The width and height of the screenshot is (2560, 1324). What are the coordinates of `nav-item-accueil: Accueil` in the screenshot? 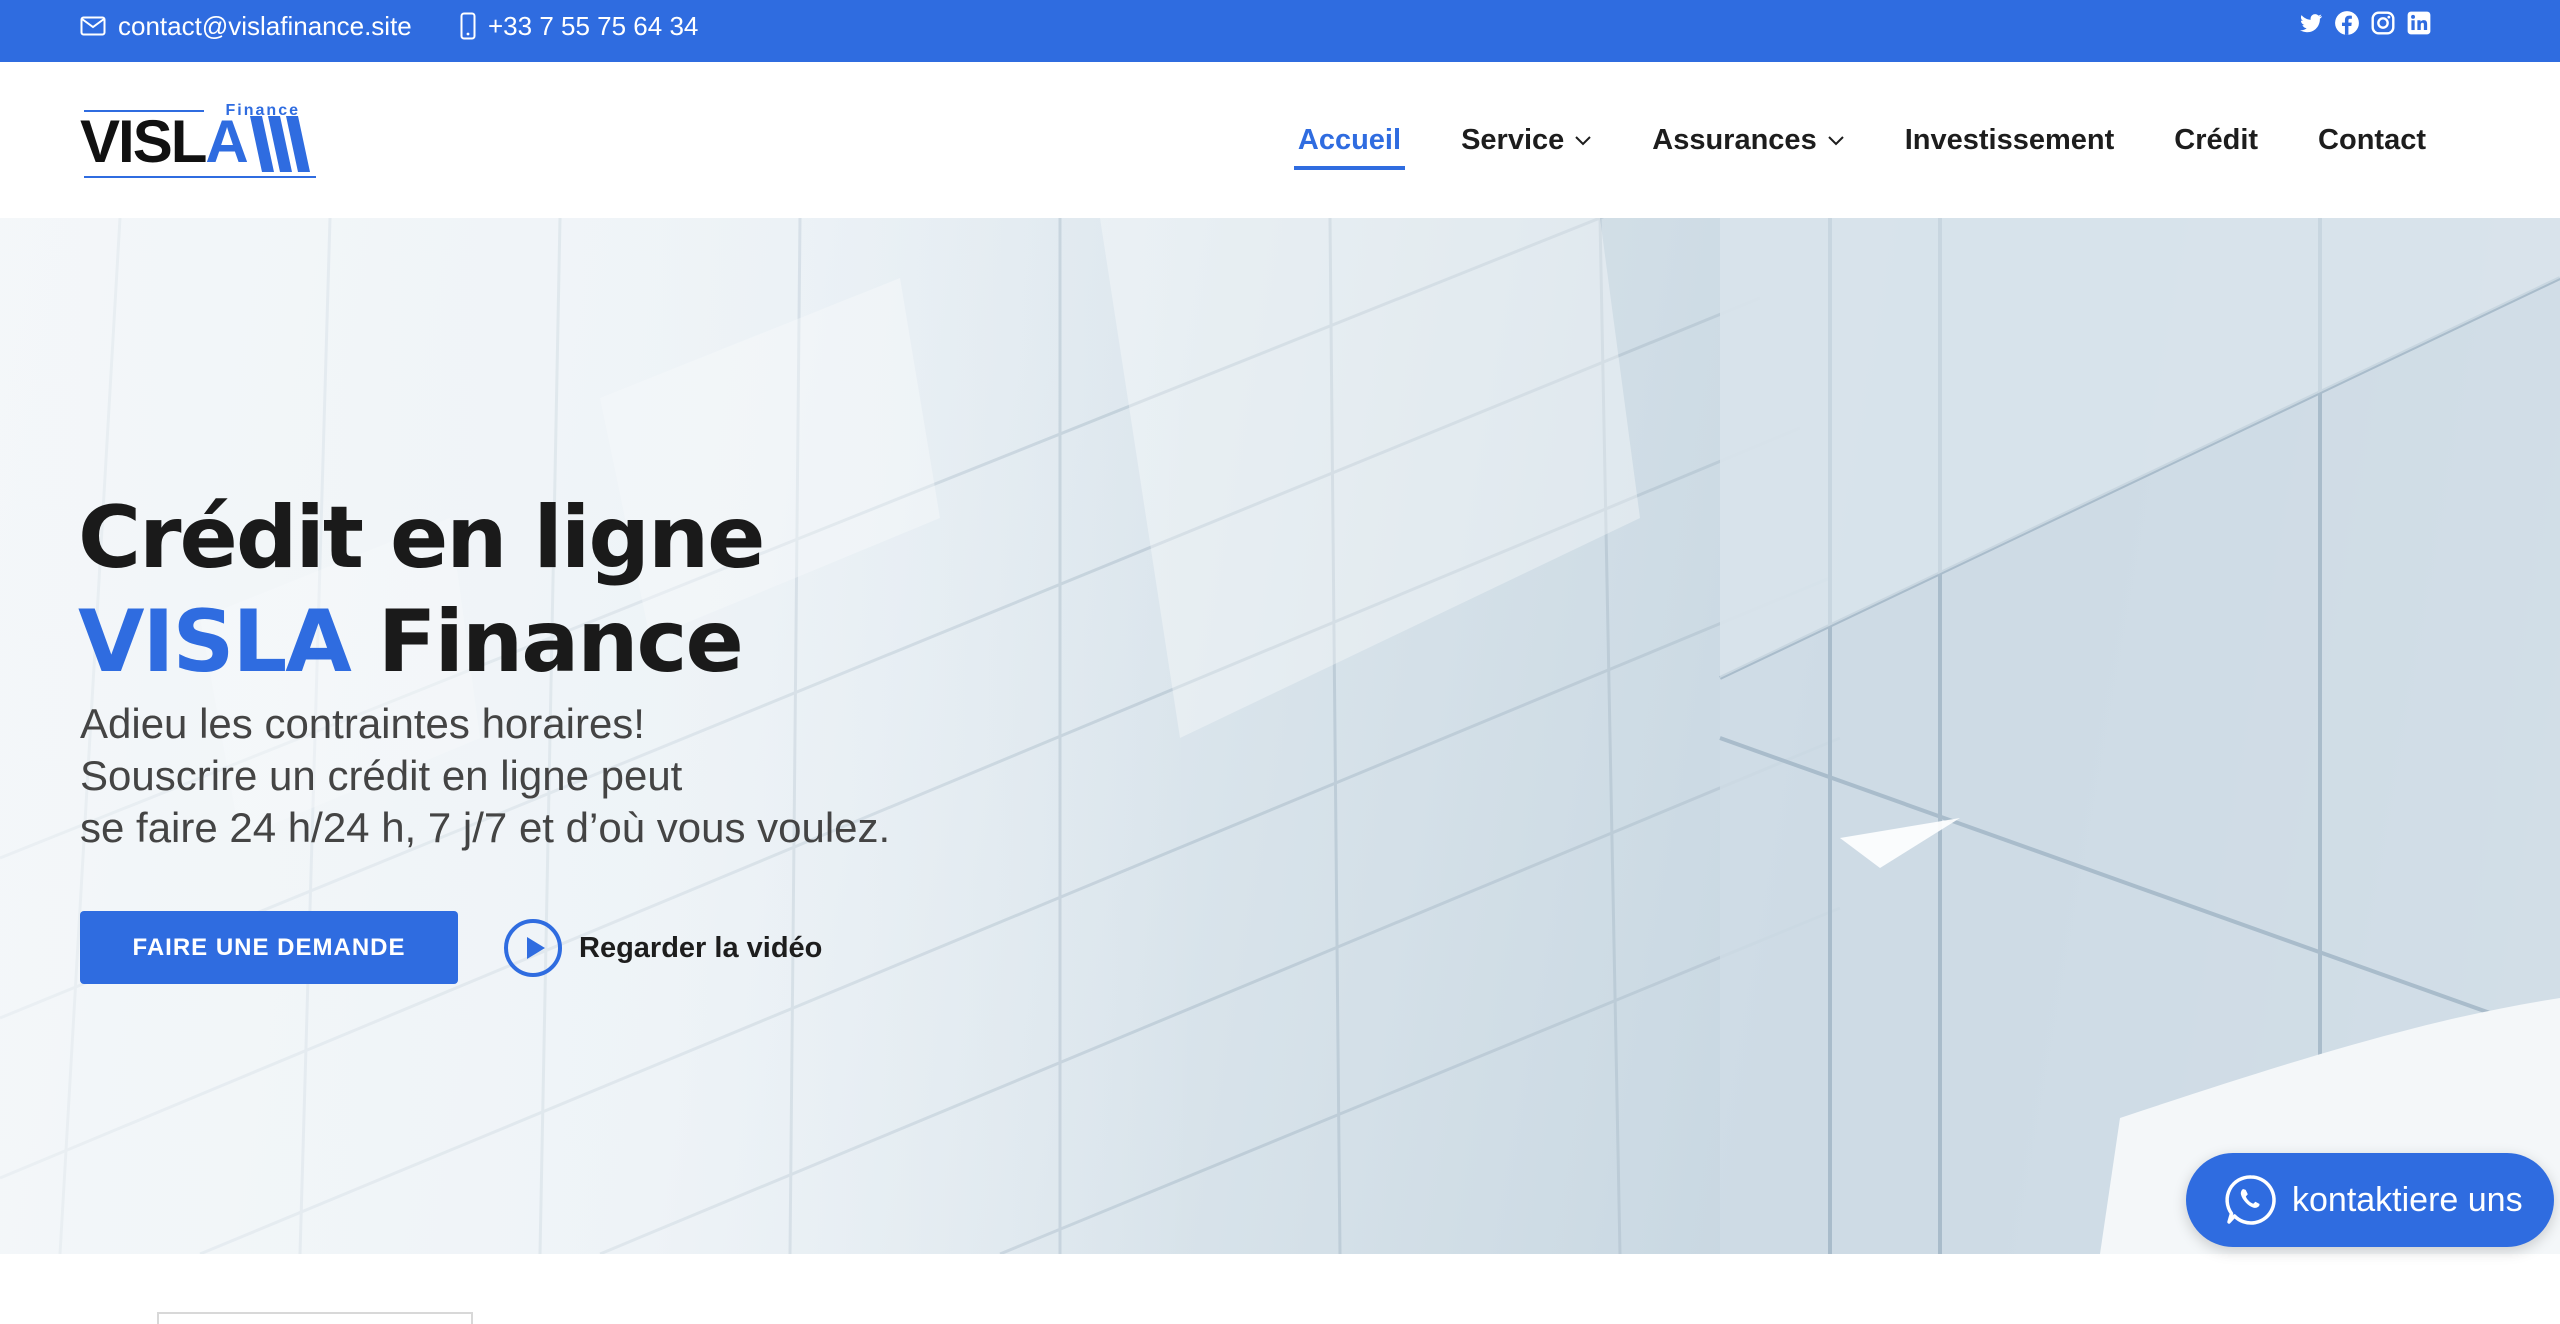 It's located at (1349, 140).